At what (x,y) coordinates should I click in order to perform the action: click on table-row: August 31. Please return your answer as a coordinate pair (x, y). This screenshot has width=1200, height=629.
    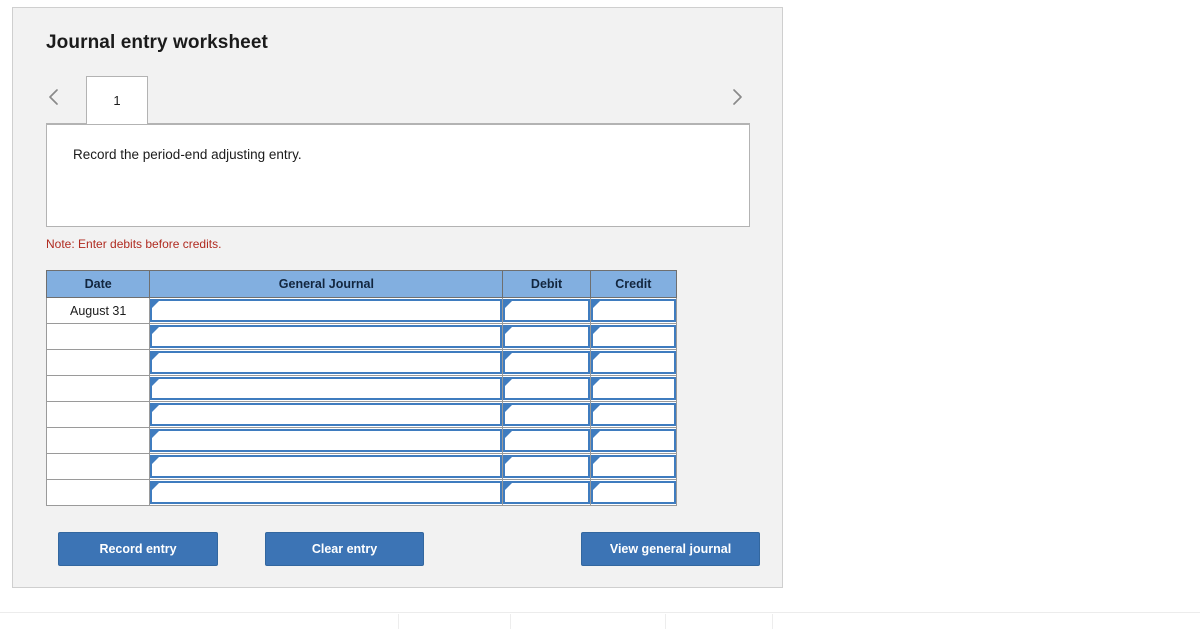
    Looking at the image, I should click on (361, 310).